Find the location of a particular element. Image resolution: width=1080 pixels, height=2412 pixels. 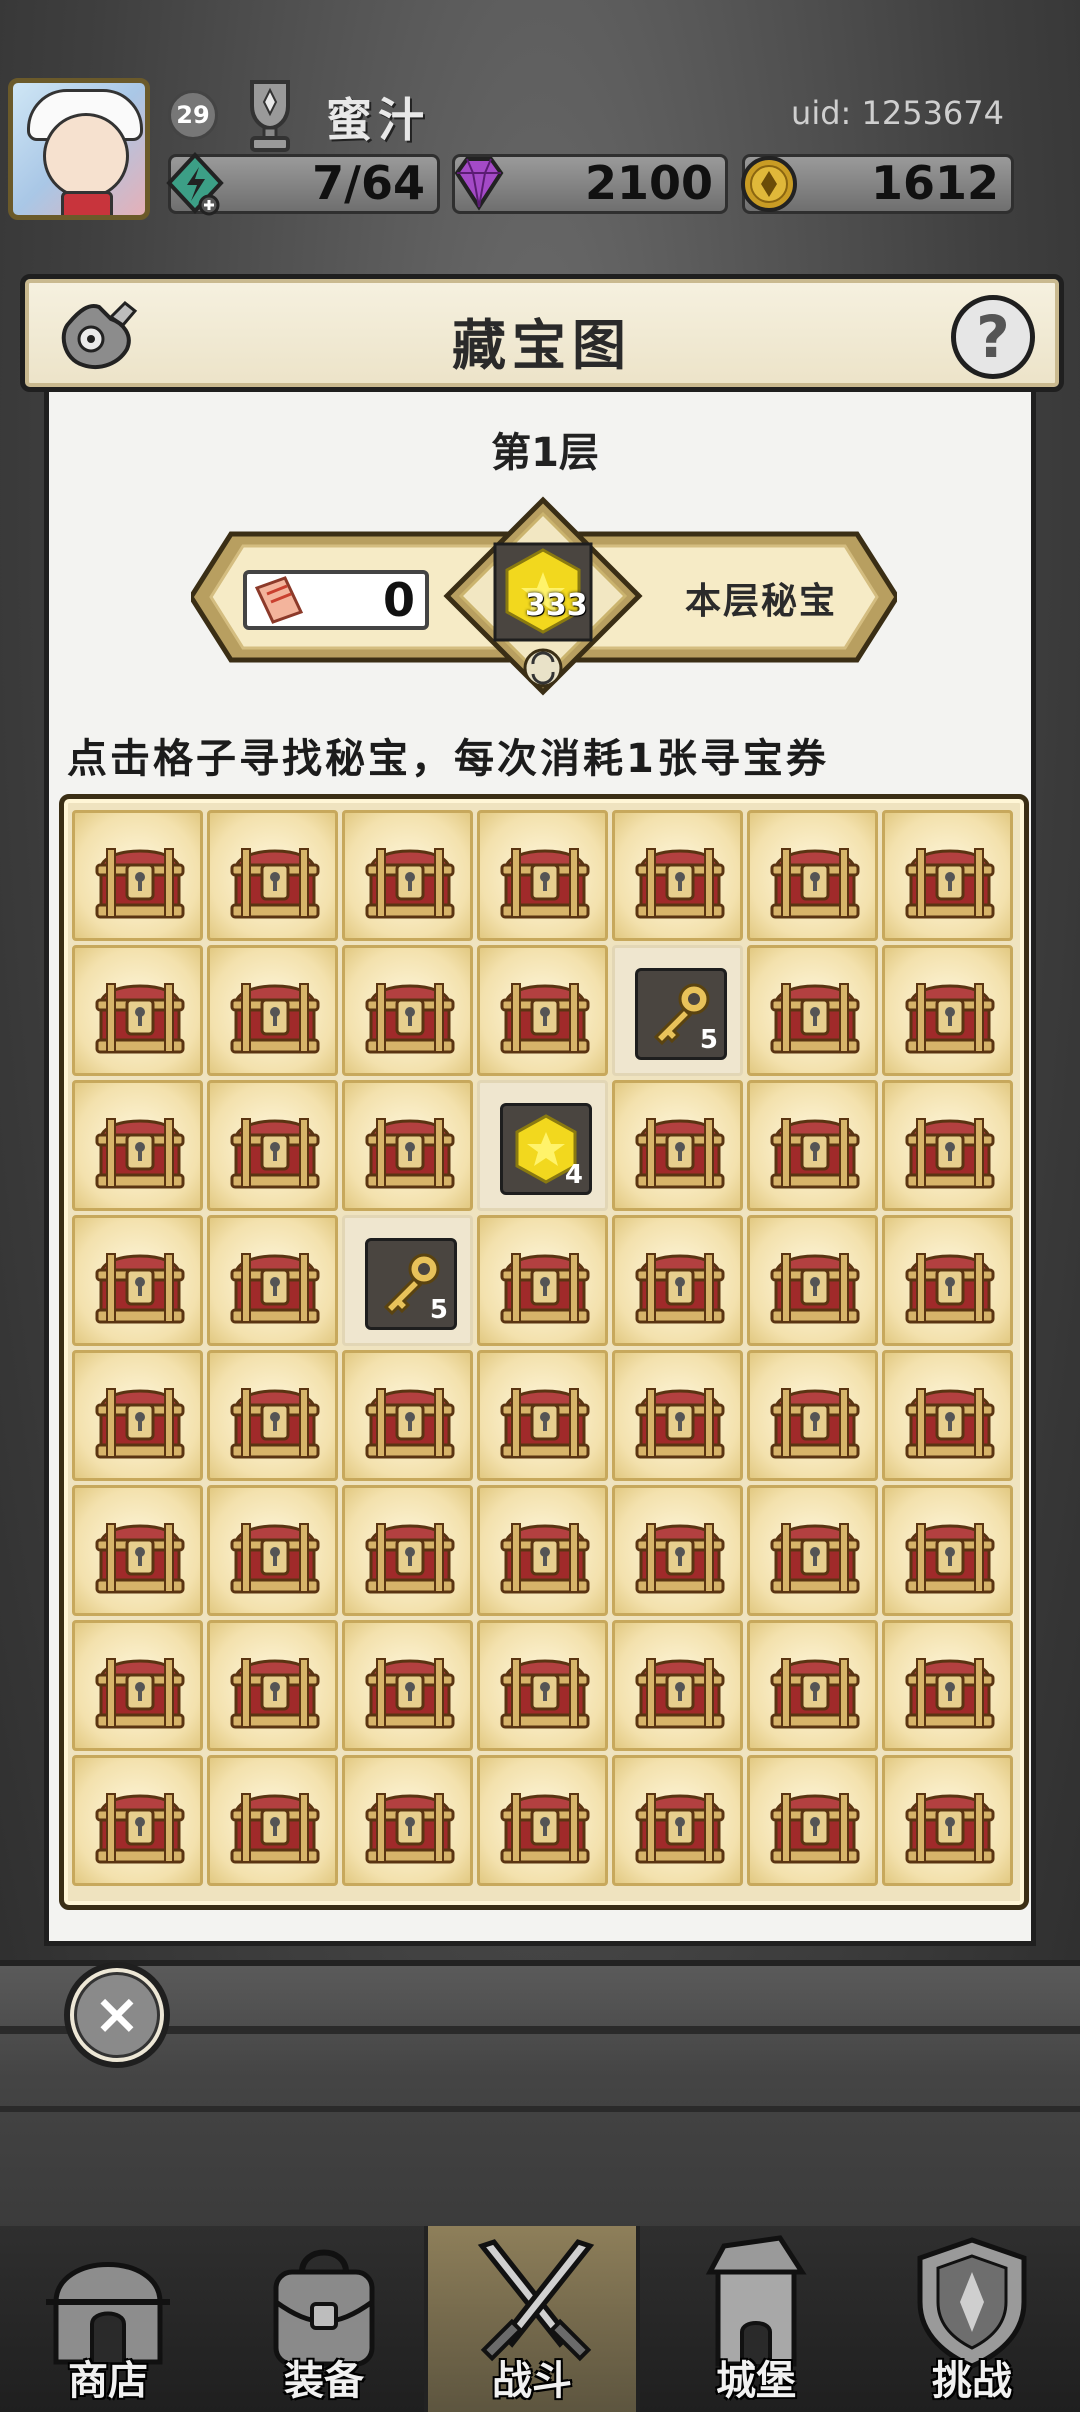

key-reward: 5 is located at coordinates (681, 1014).